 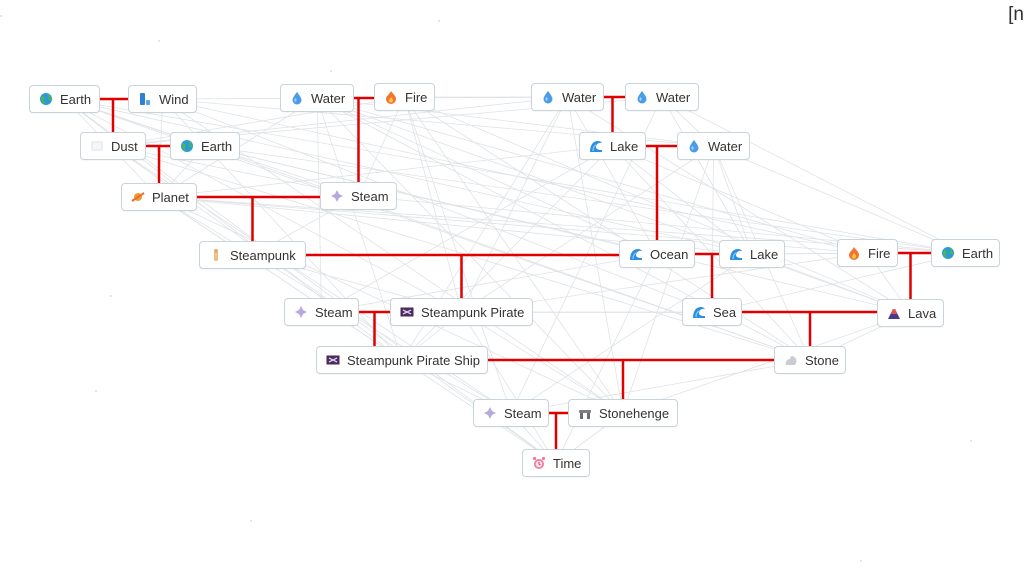 What do you see at coordinates (894, 313) in the screenshot?
I see `volcano-icon` at bounding box center [894, 313].